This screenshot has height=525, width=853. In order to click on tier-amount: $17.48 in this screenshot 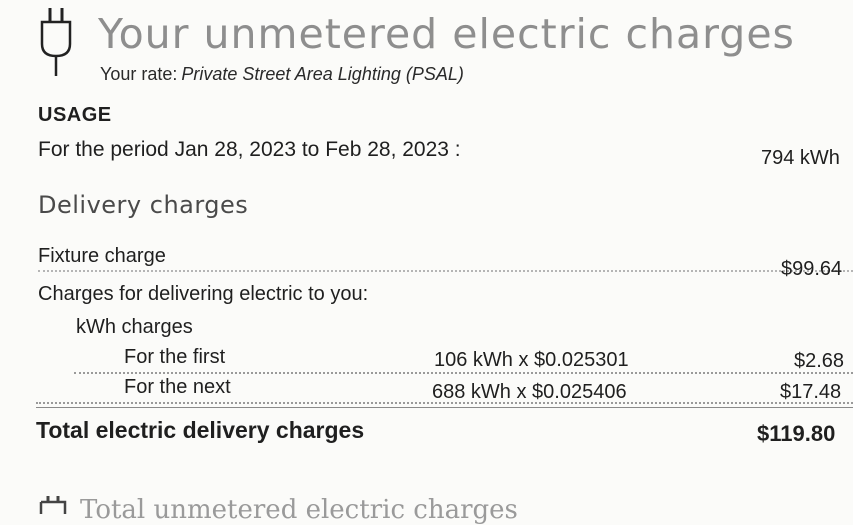, I will do `click(811, 392)`.